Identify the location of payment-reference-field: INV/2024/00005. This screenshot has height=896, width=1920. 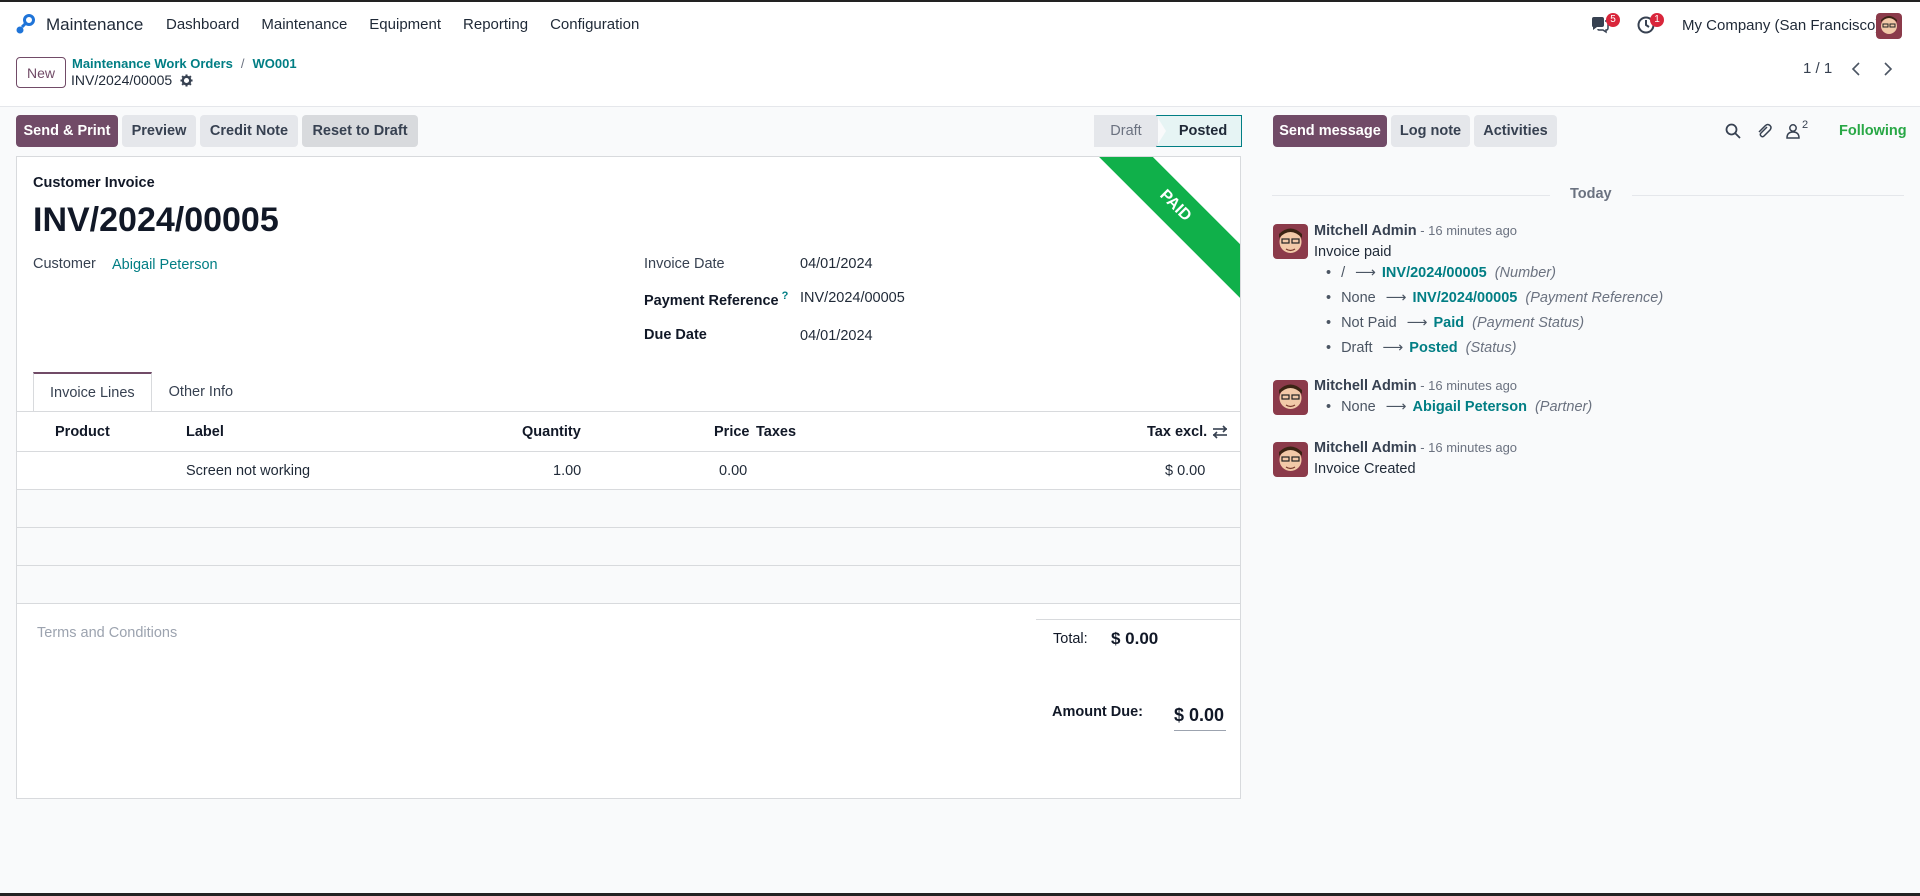
(852, 298).